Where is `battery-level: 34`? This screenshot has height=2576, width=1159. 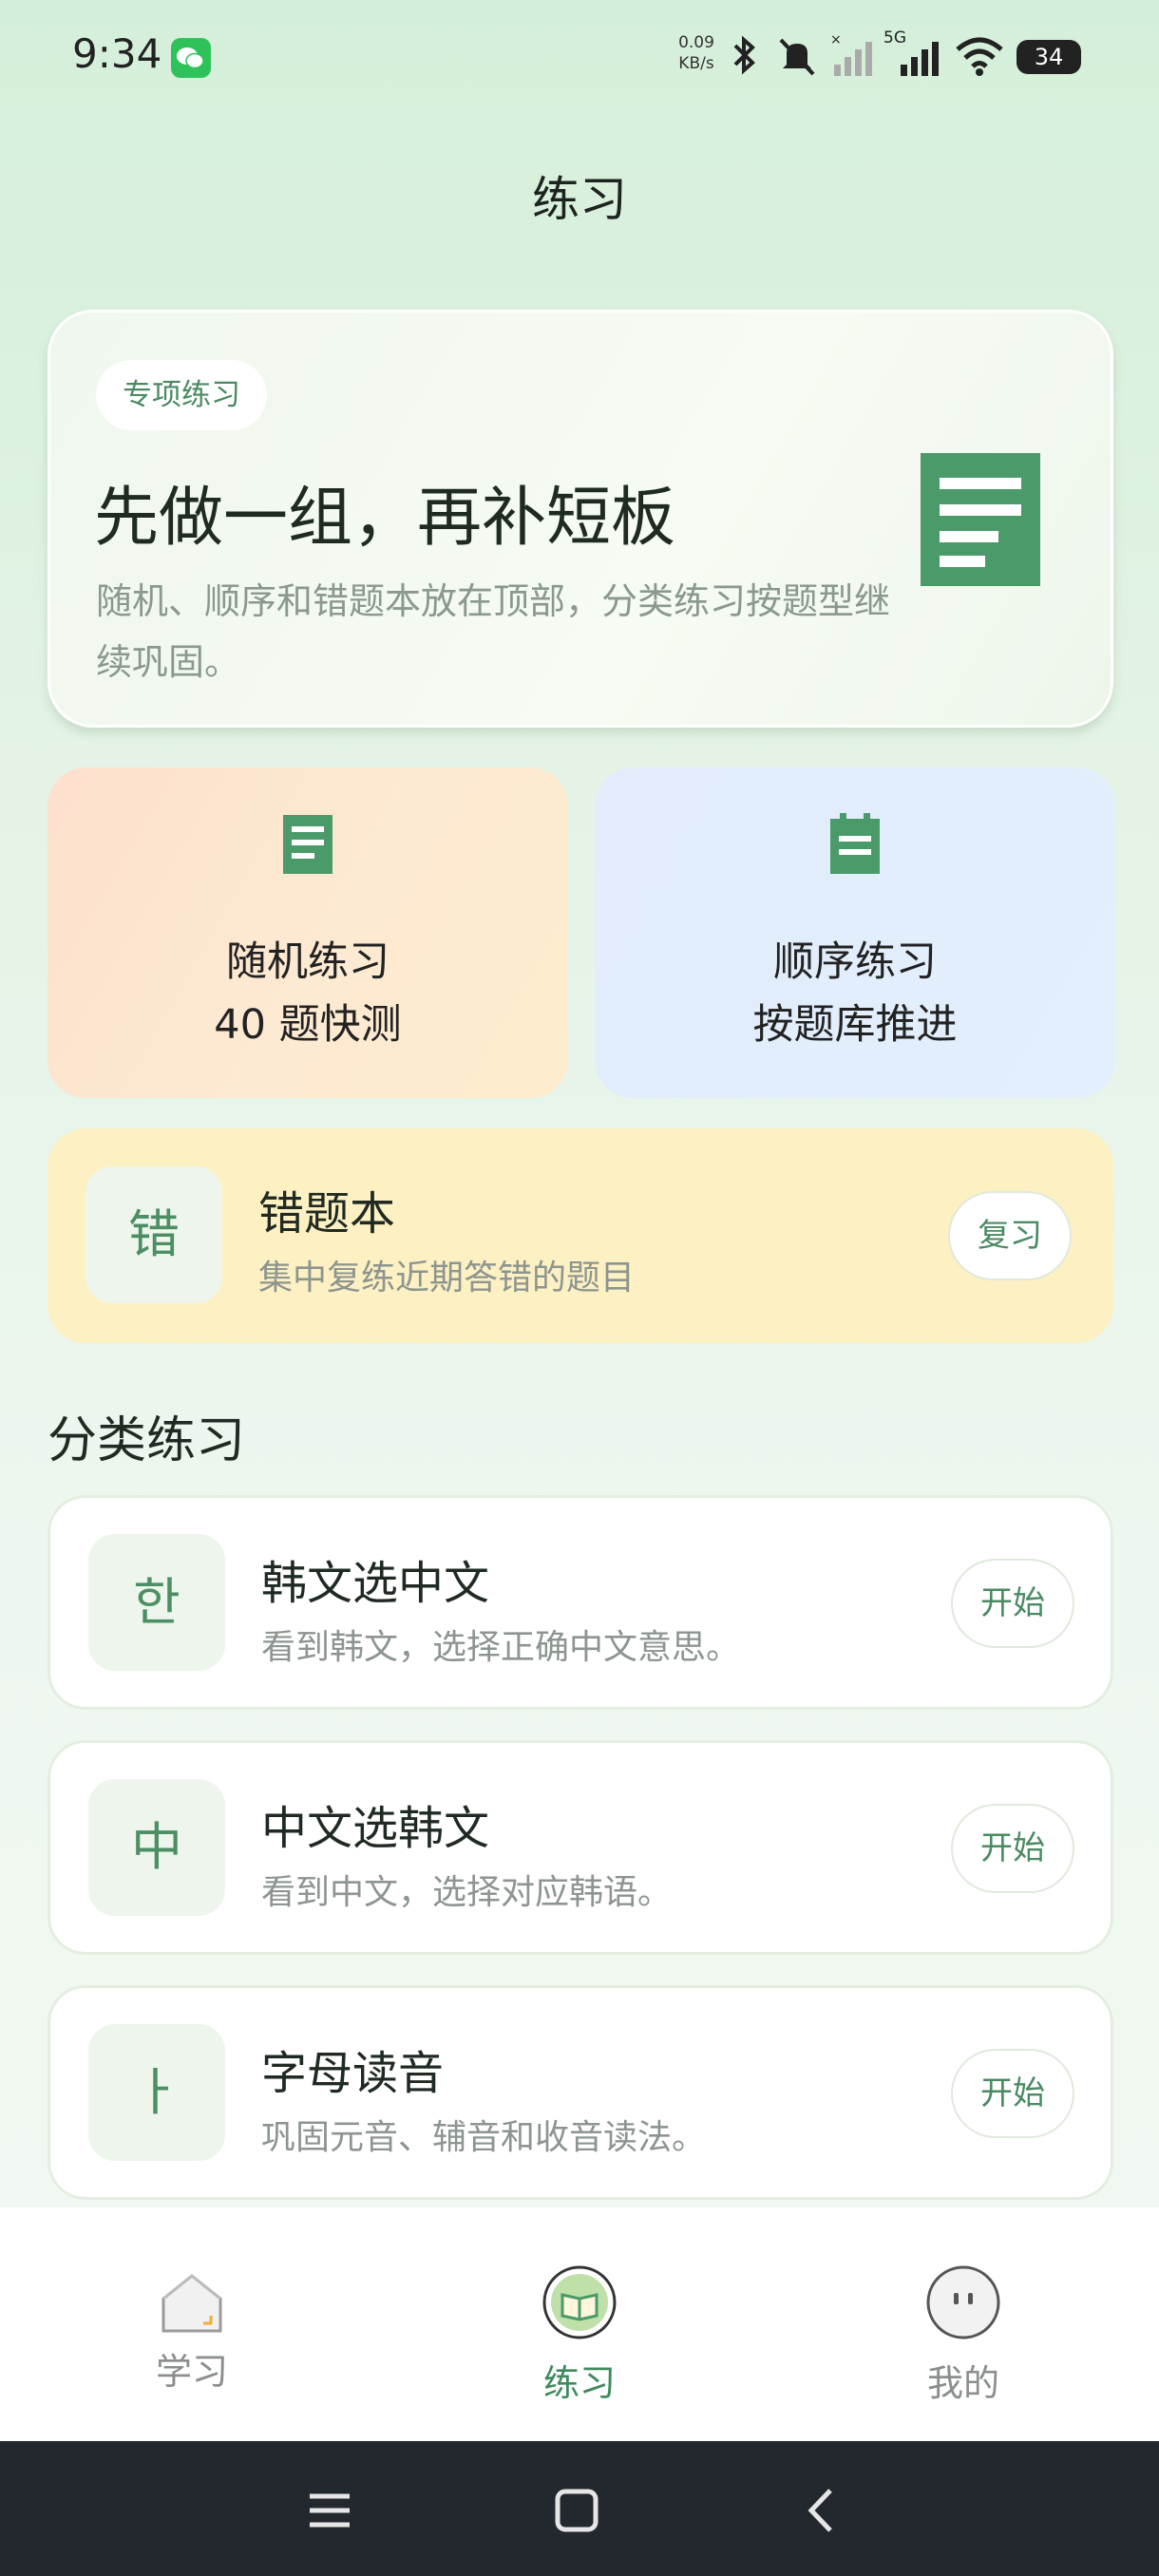
battery-level: 34 is located at coordinates (1049, 57).